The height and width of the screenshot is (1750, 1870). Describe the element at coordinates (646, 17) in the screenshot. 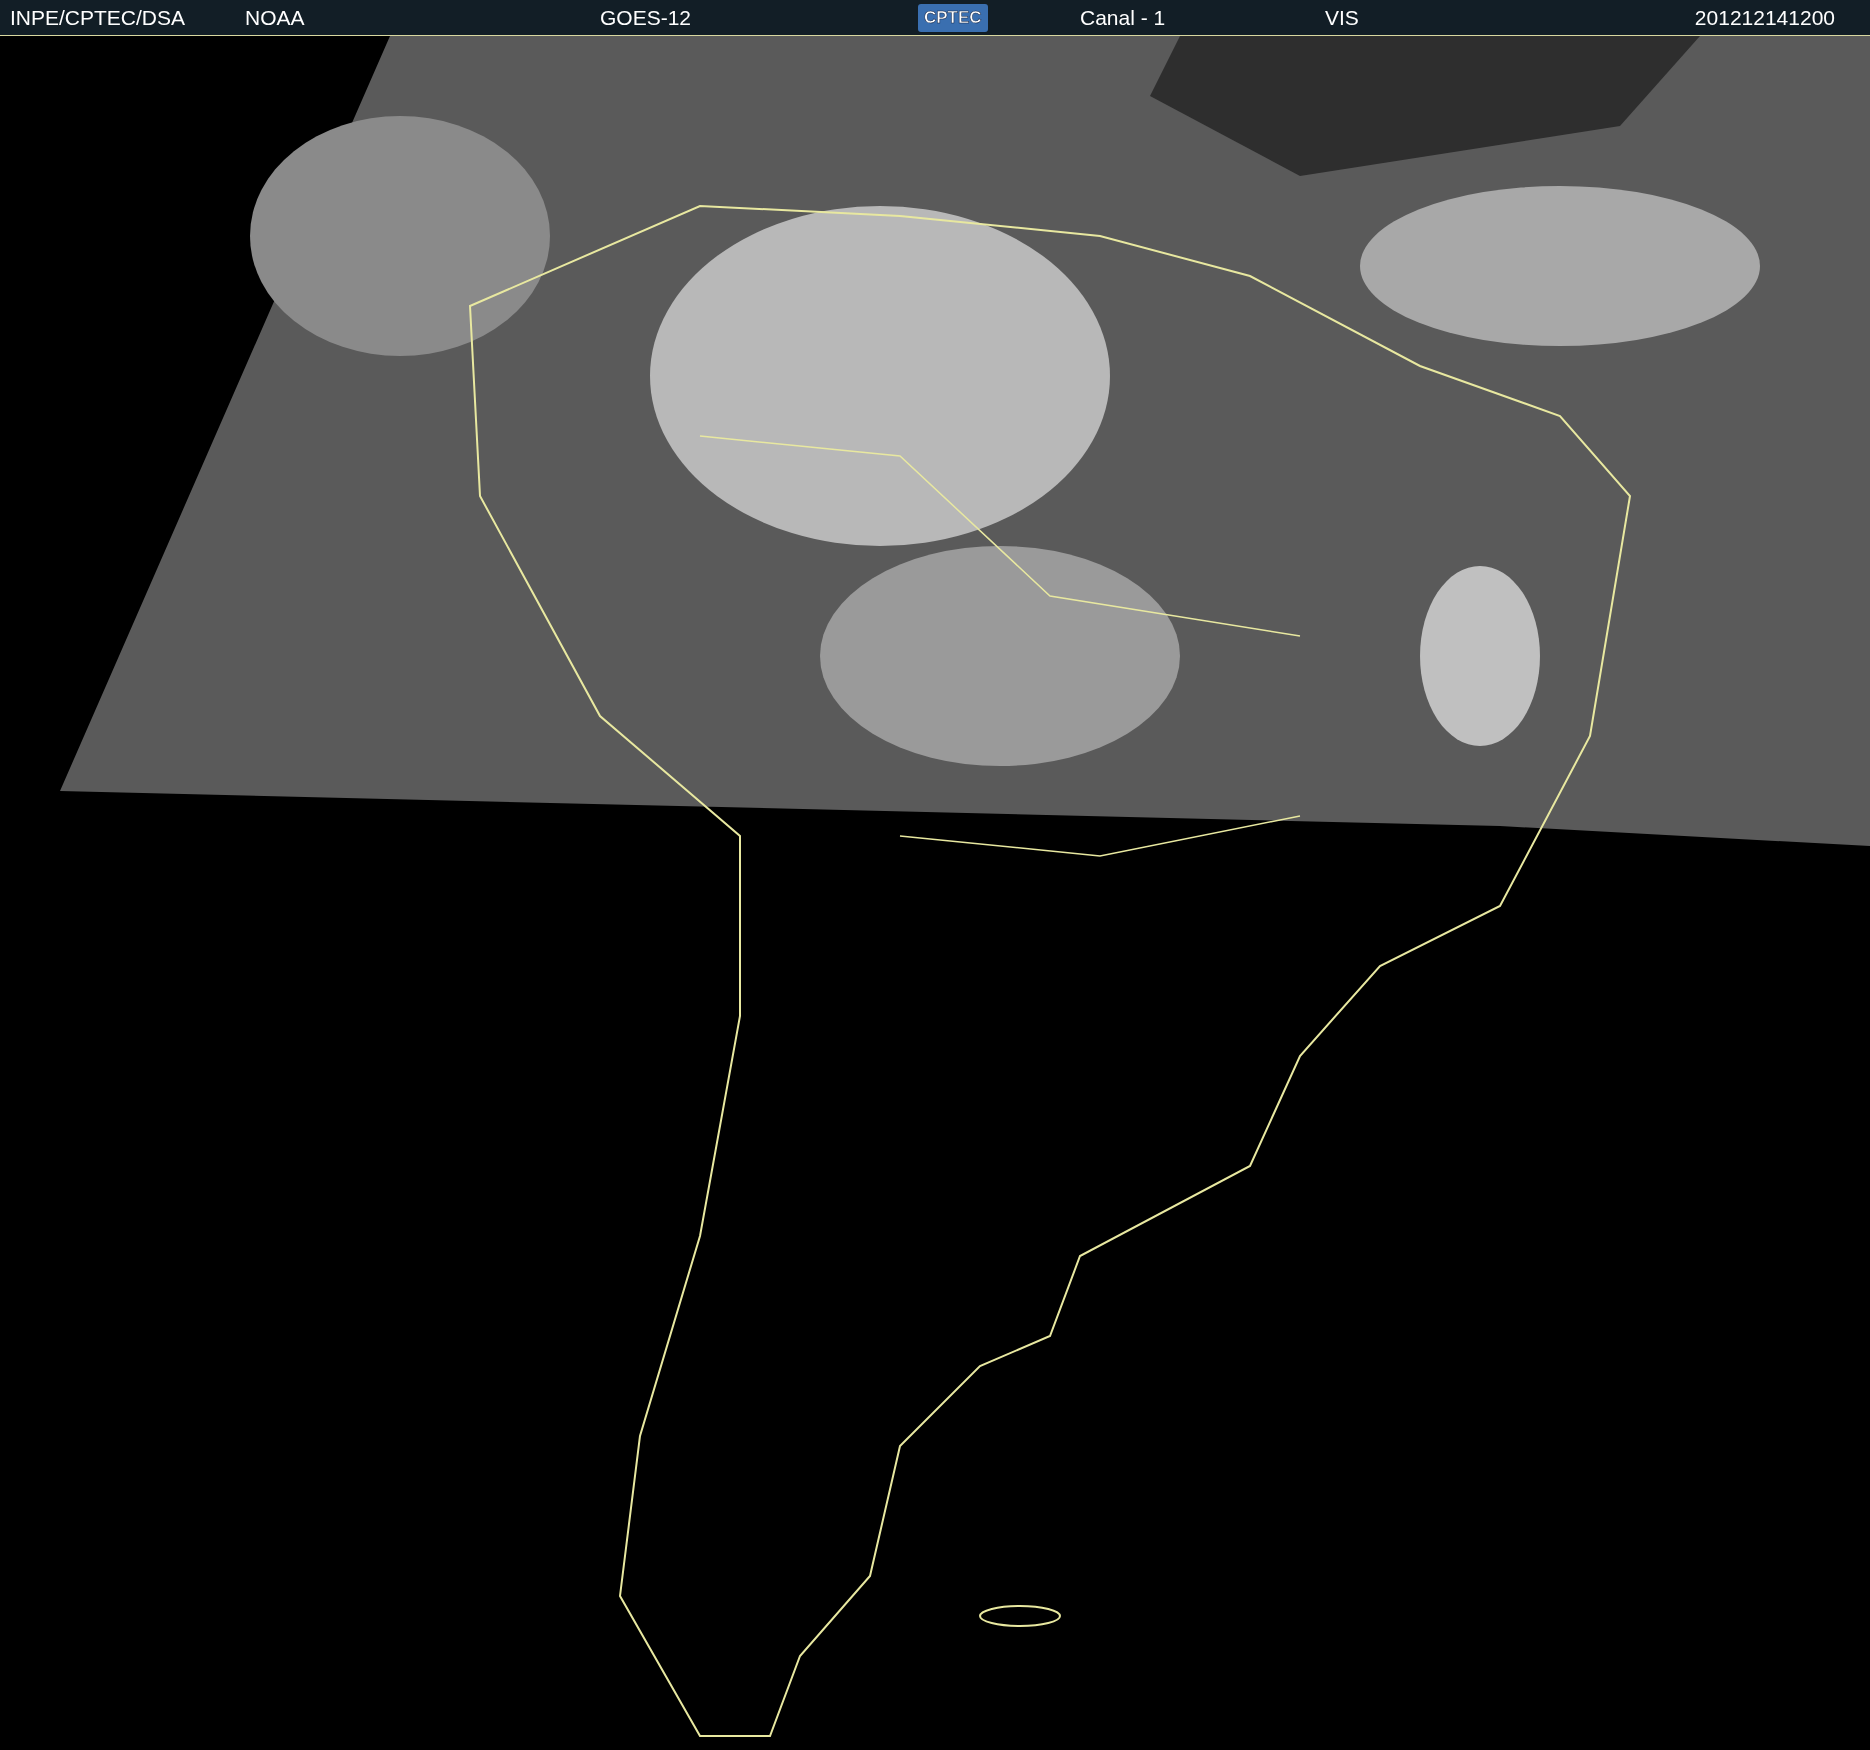

I see `satellite-label: GOES-12` at that location.